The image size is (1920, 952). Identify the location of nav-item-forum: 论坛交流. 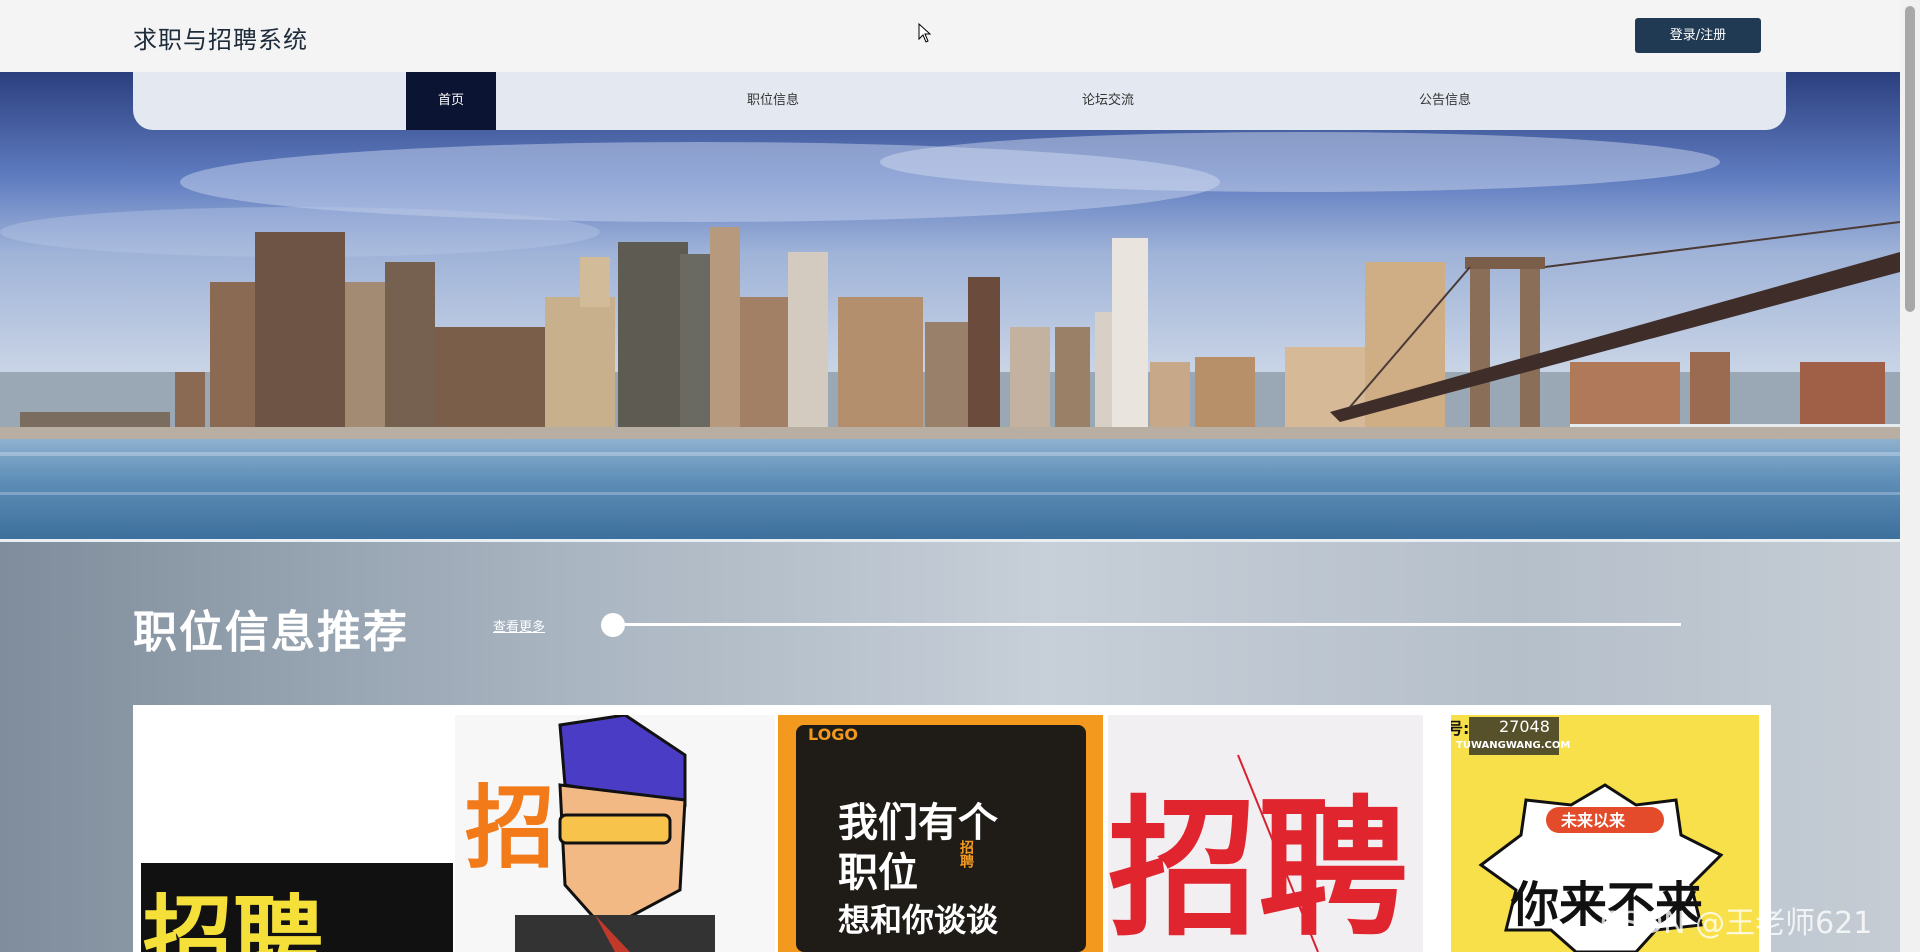
(1108, 101).